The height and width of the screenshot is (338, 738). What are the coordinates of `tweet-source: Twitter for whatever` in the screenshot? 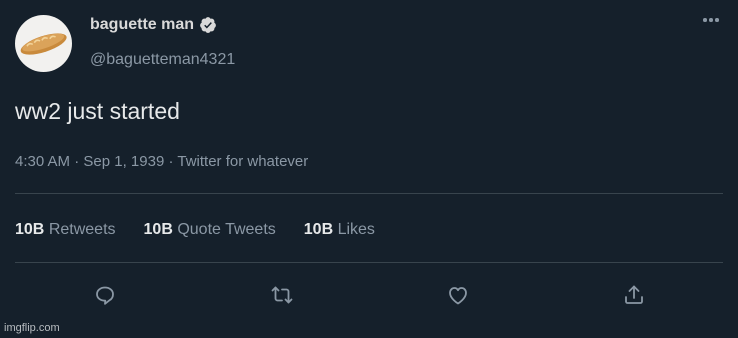 It's located at (242, 161).